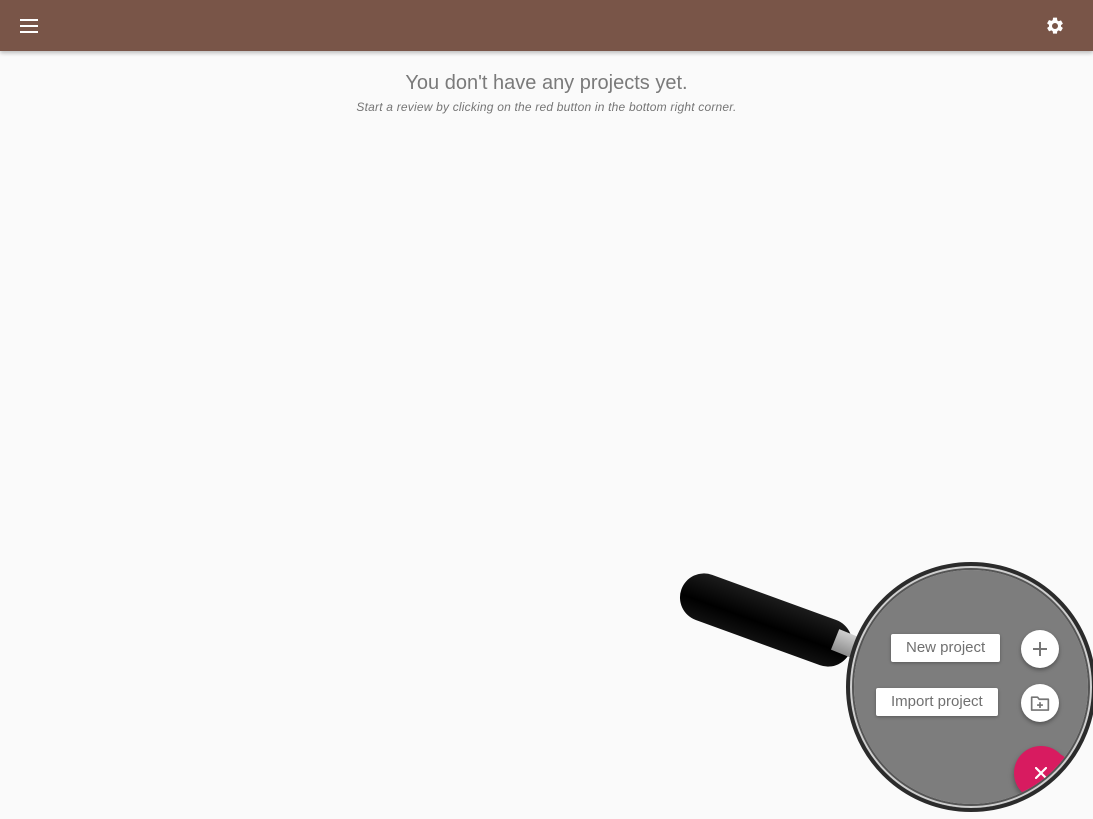  I want to click on speed-dial-fab, so click(1041, 773).